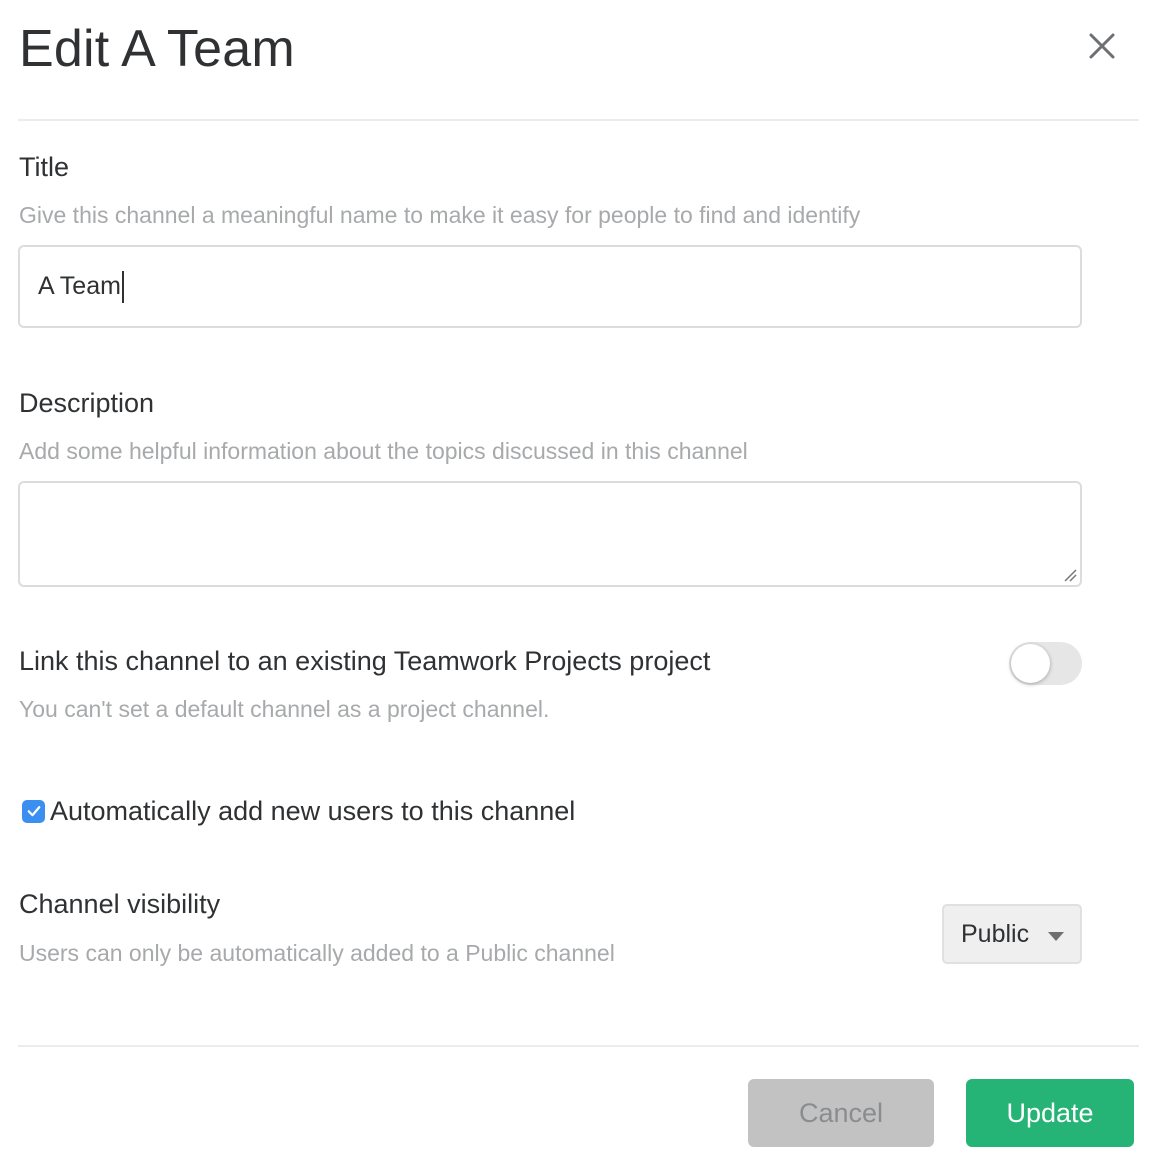 Image resolution: width=1156 pixels, height=1168 pixels. I want to click on description-label: Description, so click(87, 403).